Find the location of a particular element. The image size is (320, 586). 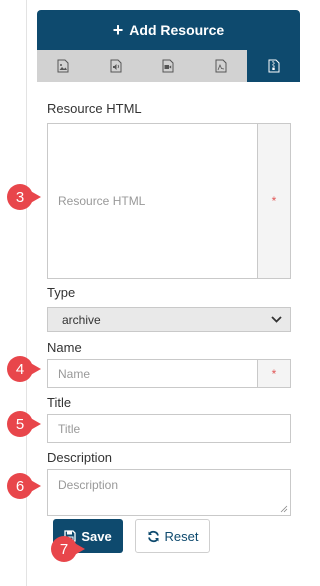

name-label: Name is located at coordinates (64, 347).